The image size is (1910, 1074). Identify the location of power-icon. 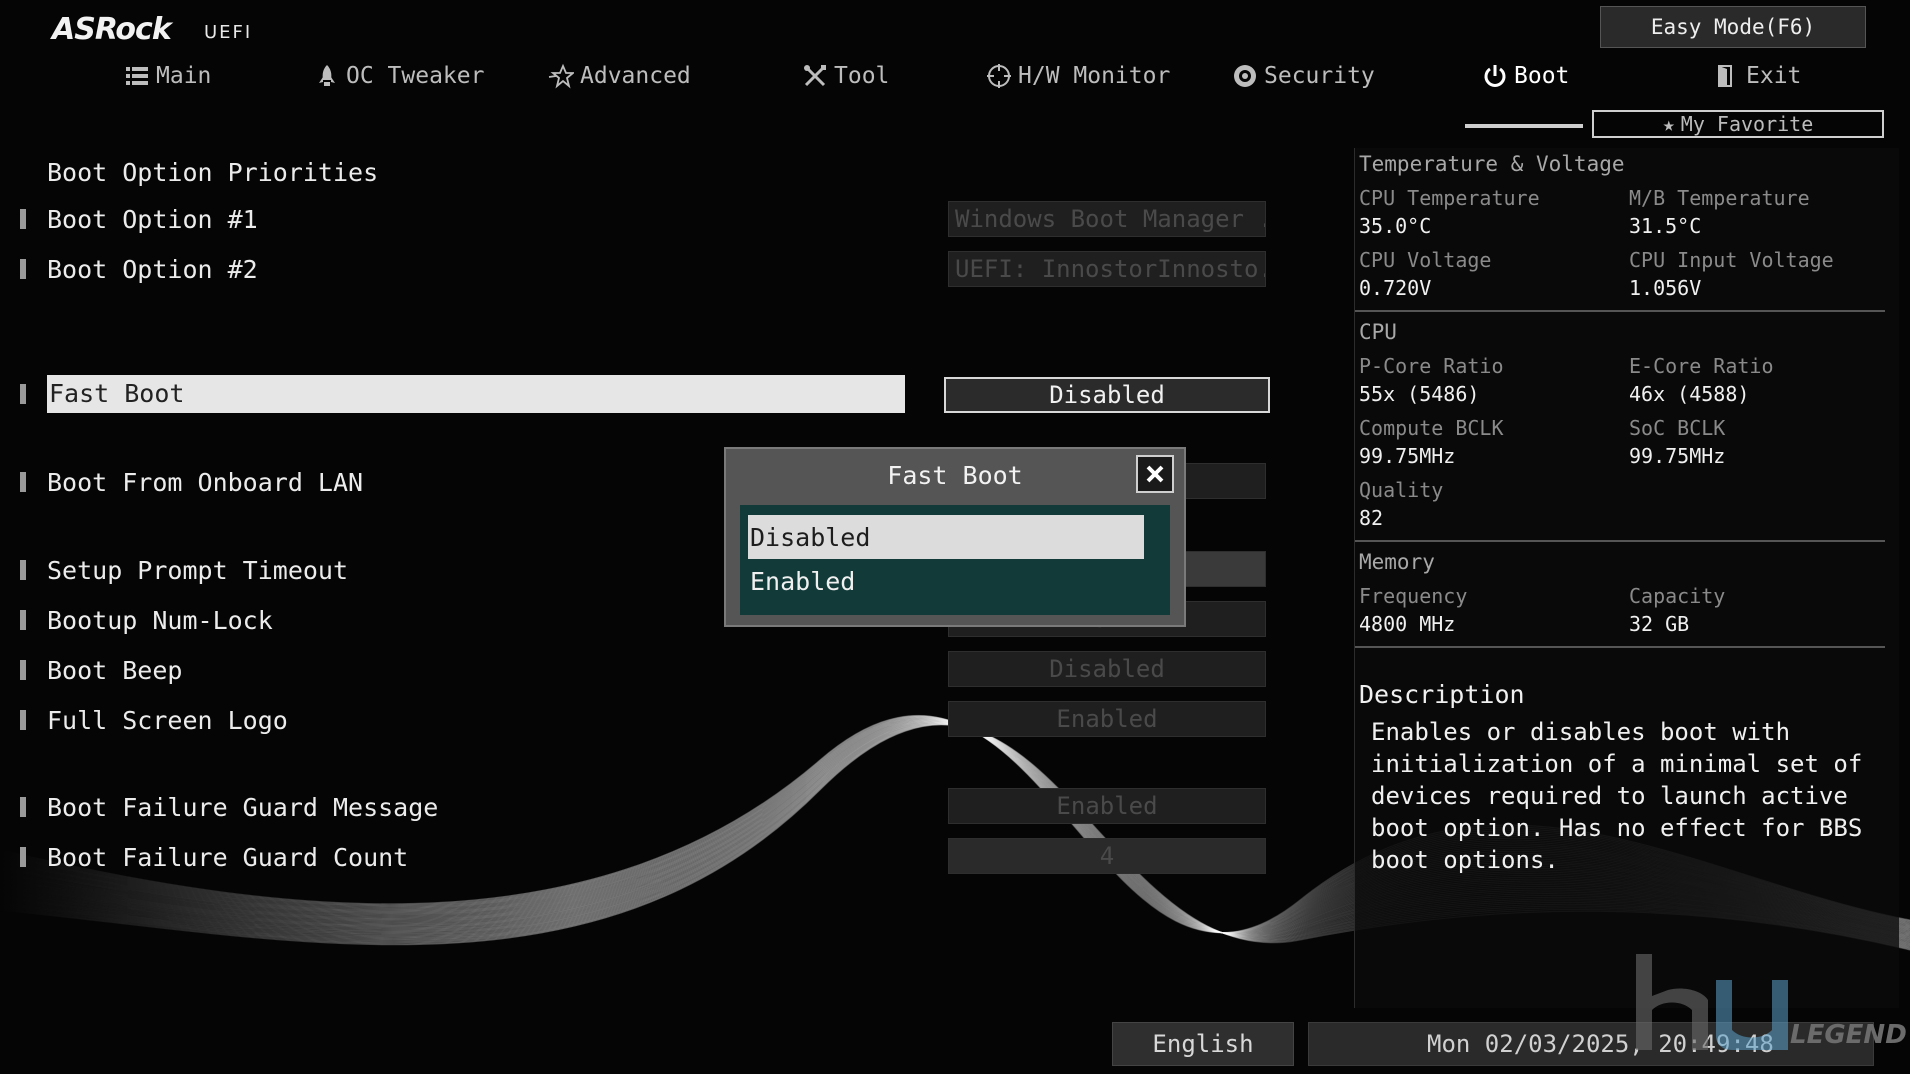
(1495, 76).